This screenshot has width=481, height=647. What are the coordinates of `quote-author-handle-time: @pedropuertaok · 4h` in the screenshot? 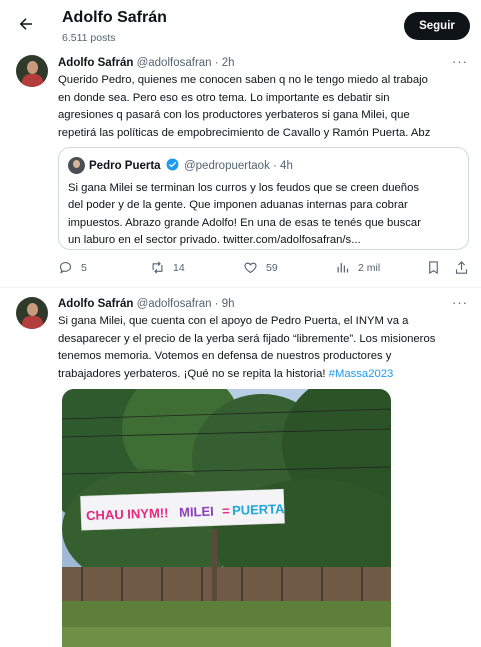 It's located at (238, 166).